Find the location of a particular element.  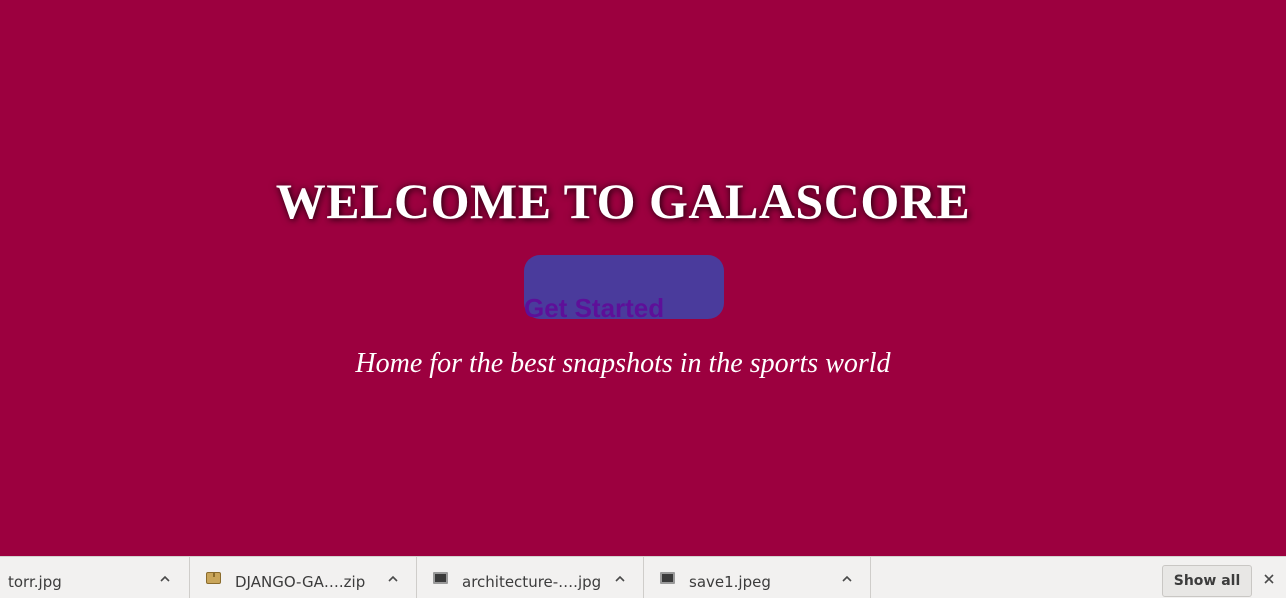

download-item-architecture: architecture-….jpg is located at coordinates (530, 577).